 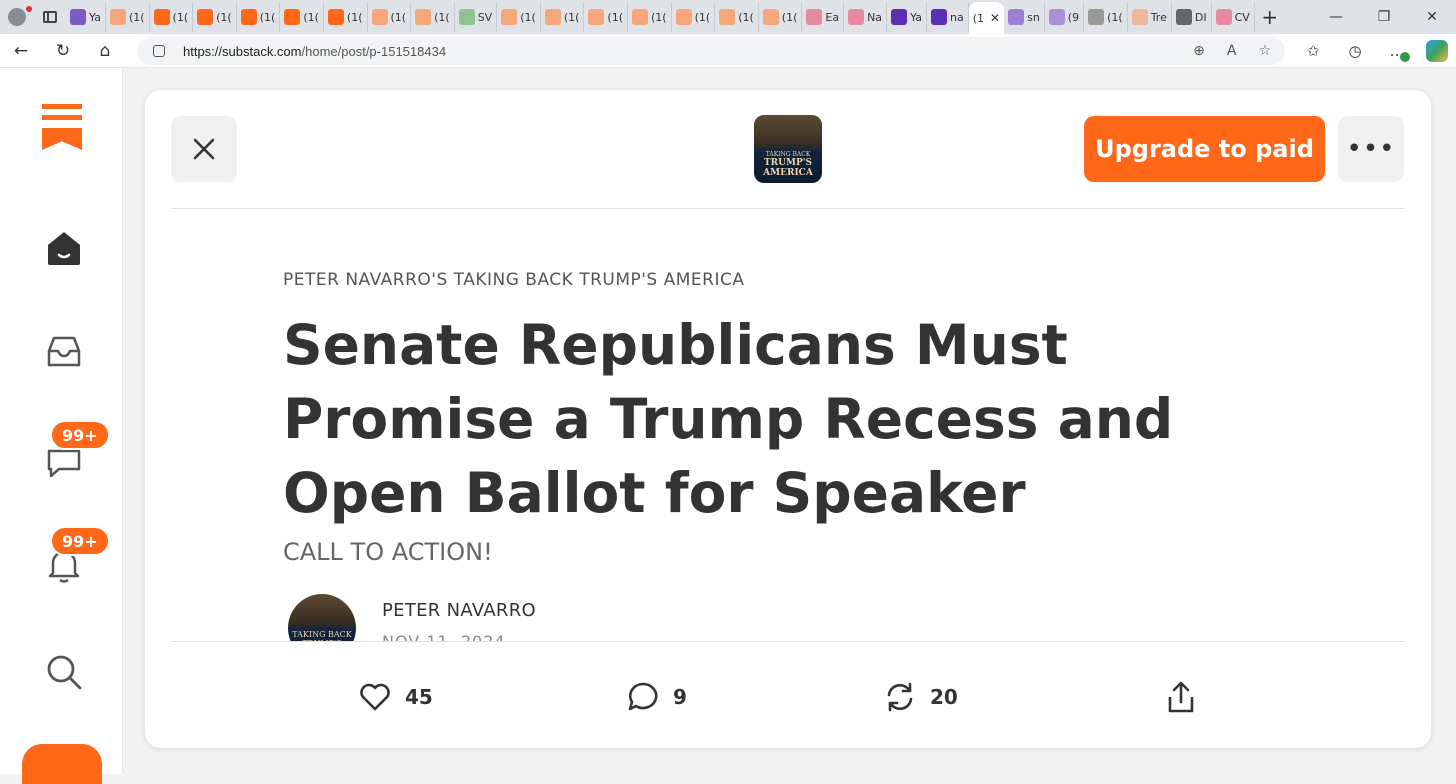 What do you see at coordinates (1183, 17) in the screenshot?
I see `dr-icon` at bounding box center [1183, 17].